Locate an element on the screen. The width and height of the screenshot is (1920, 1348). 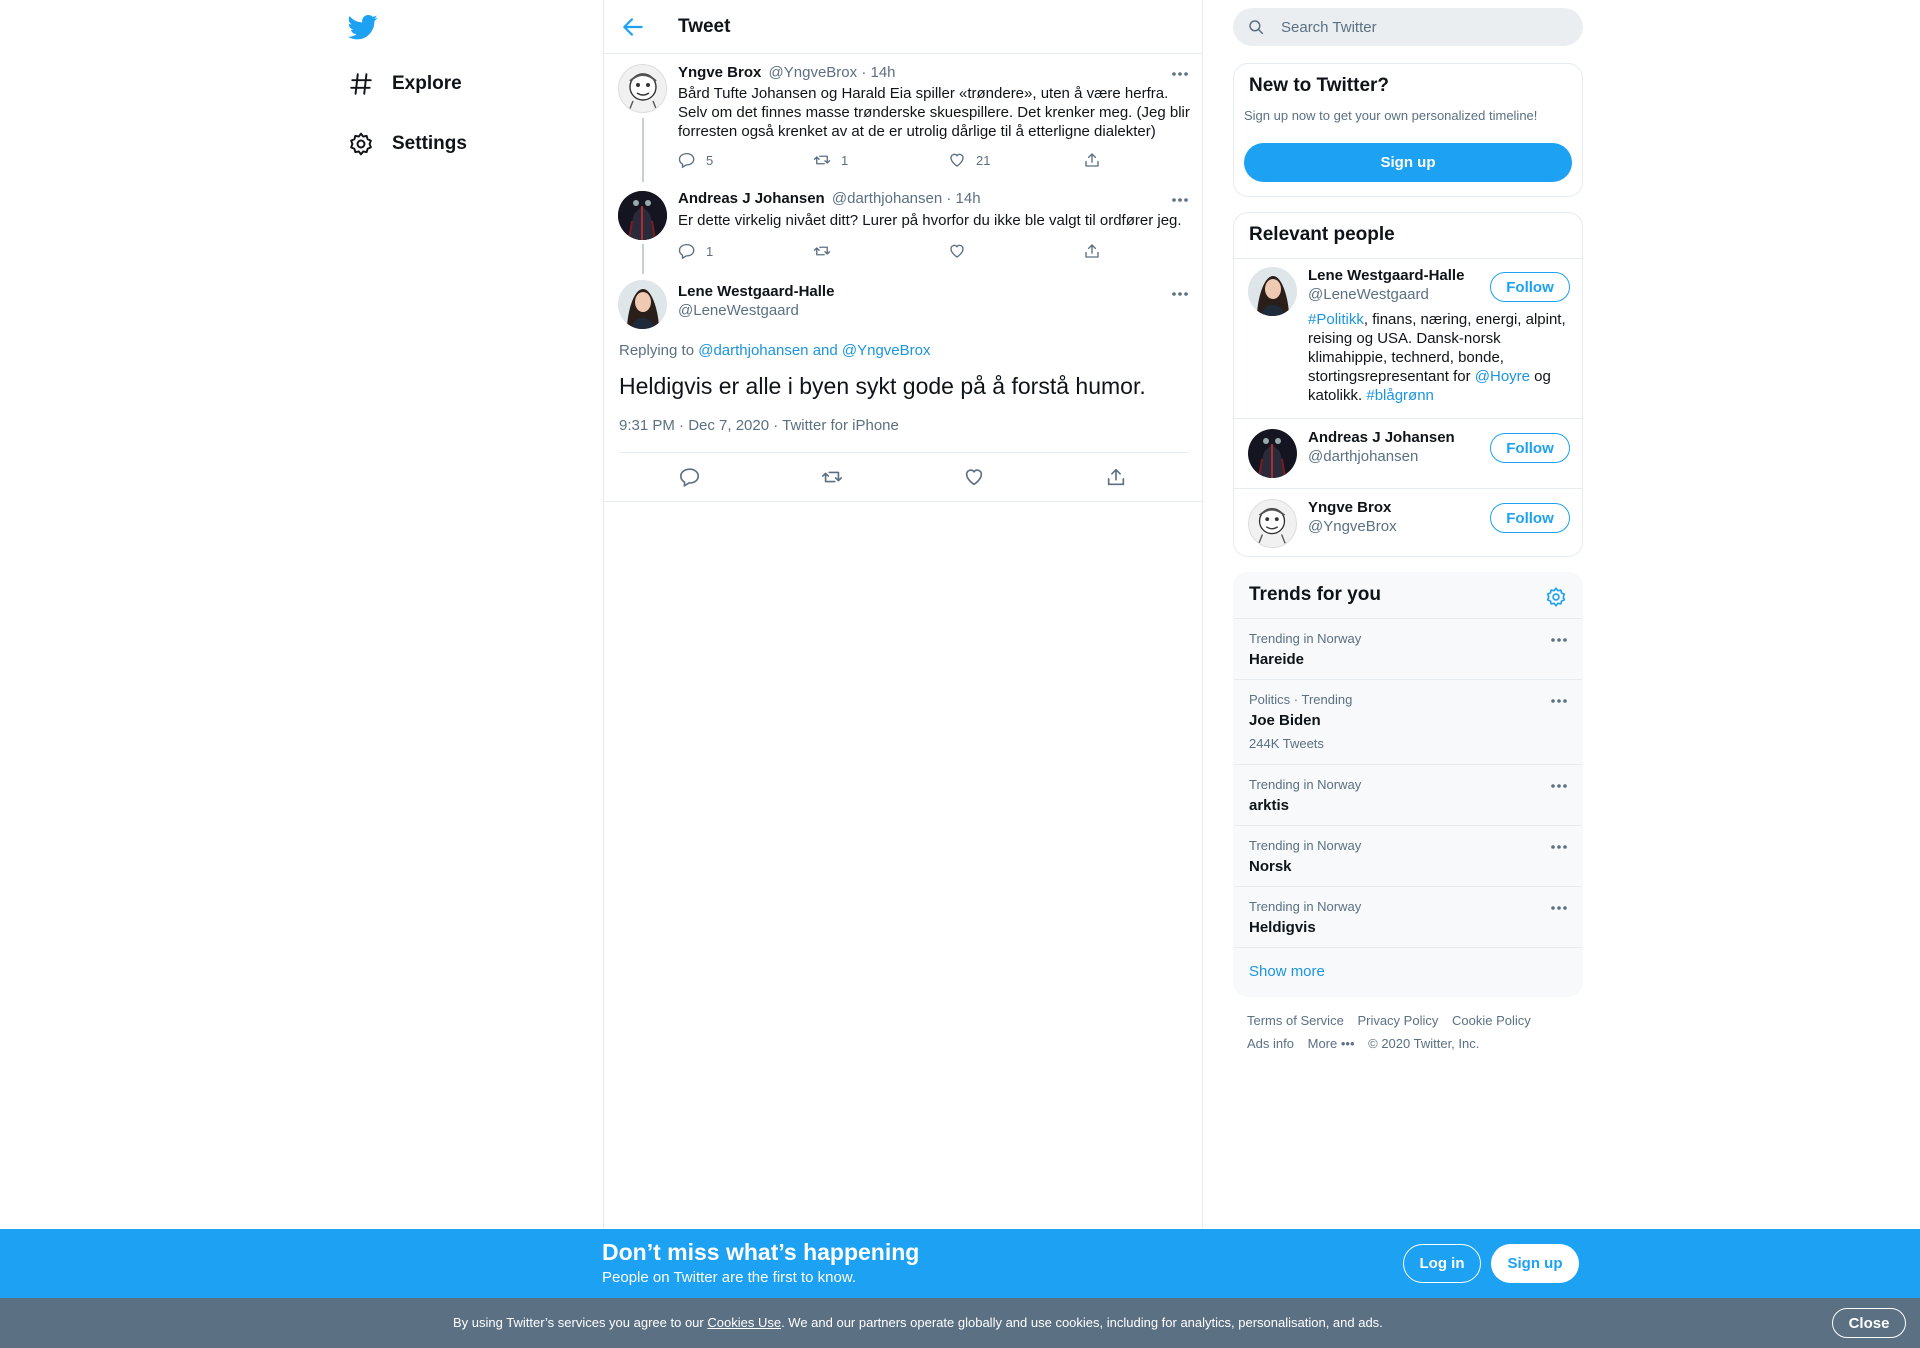
author-handle: @darthjohansen is located at coordinates (887, 198).